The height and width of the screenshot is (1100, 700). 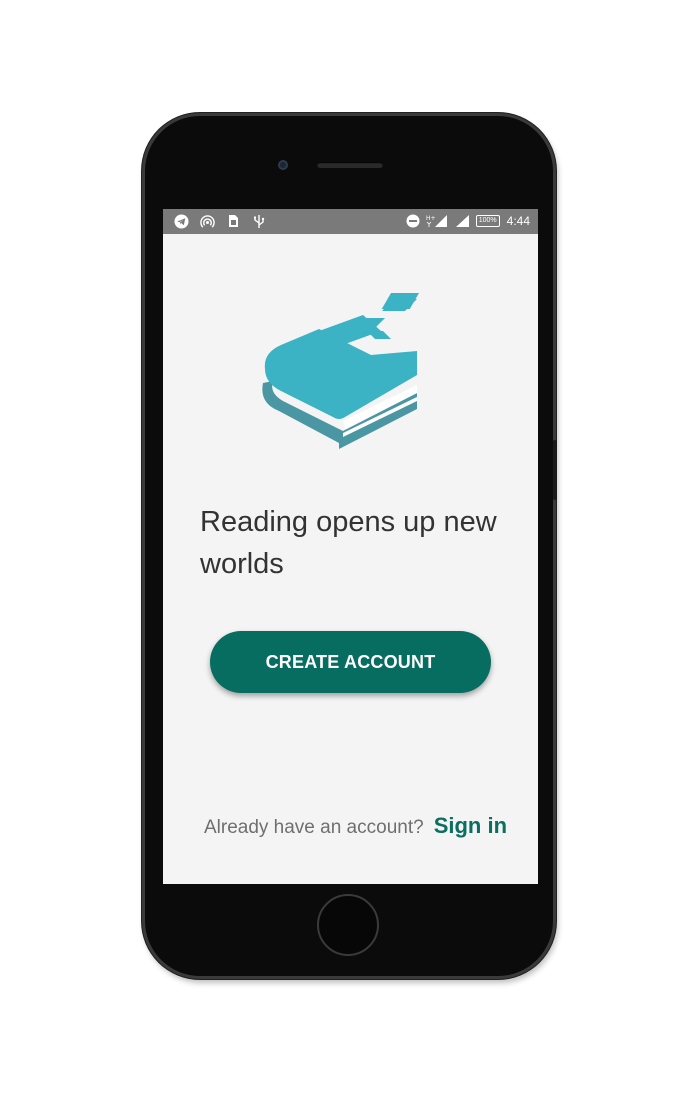 I want to click on signin-link: Sign in, so click(x=470, y=826).